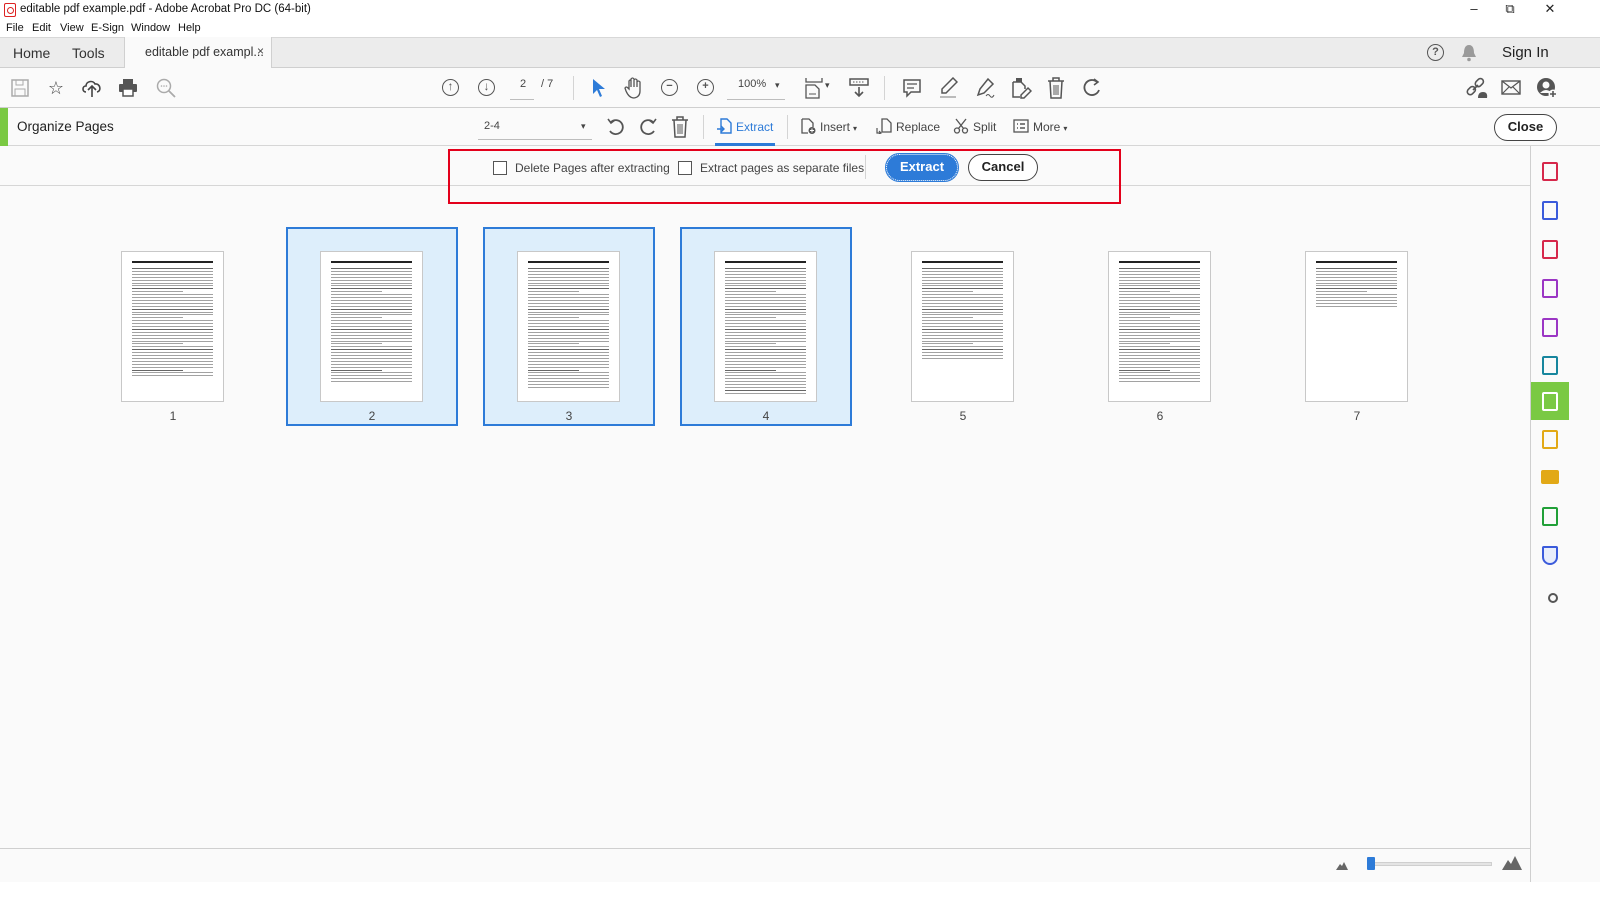 The height and width of the screenshot is (900, 1600). I want to click on thumbnail-size-slider, so click(1432, 864).